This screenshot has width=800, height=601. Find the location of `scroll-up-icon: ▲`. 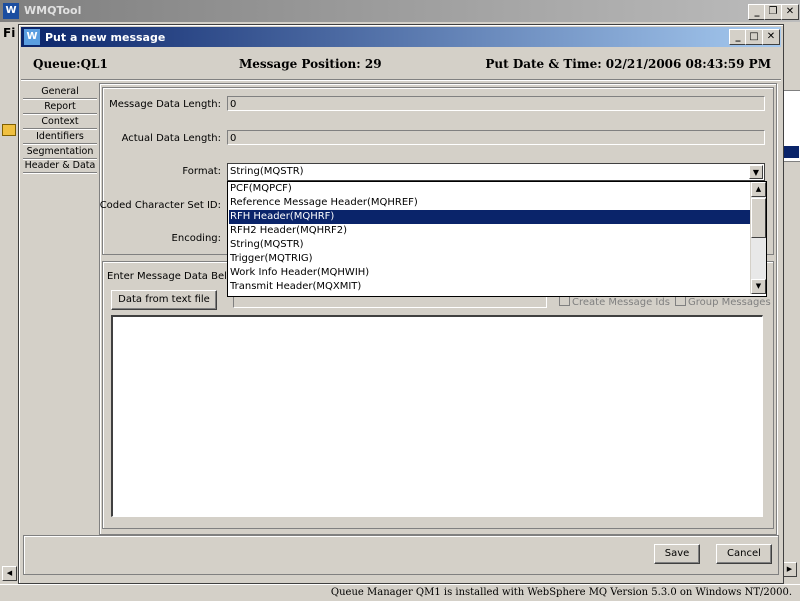

scroll-up-icon: ▲ is located at coordinates (758, 189).